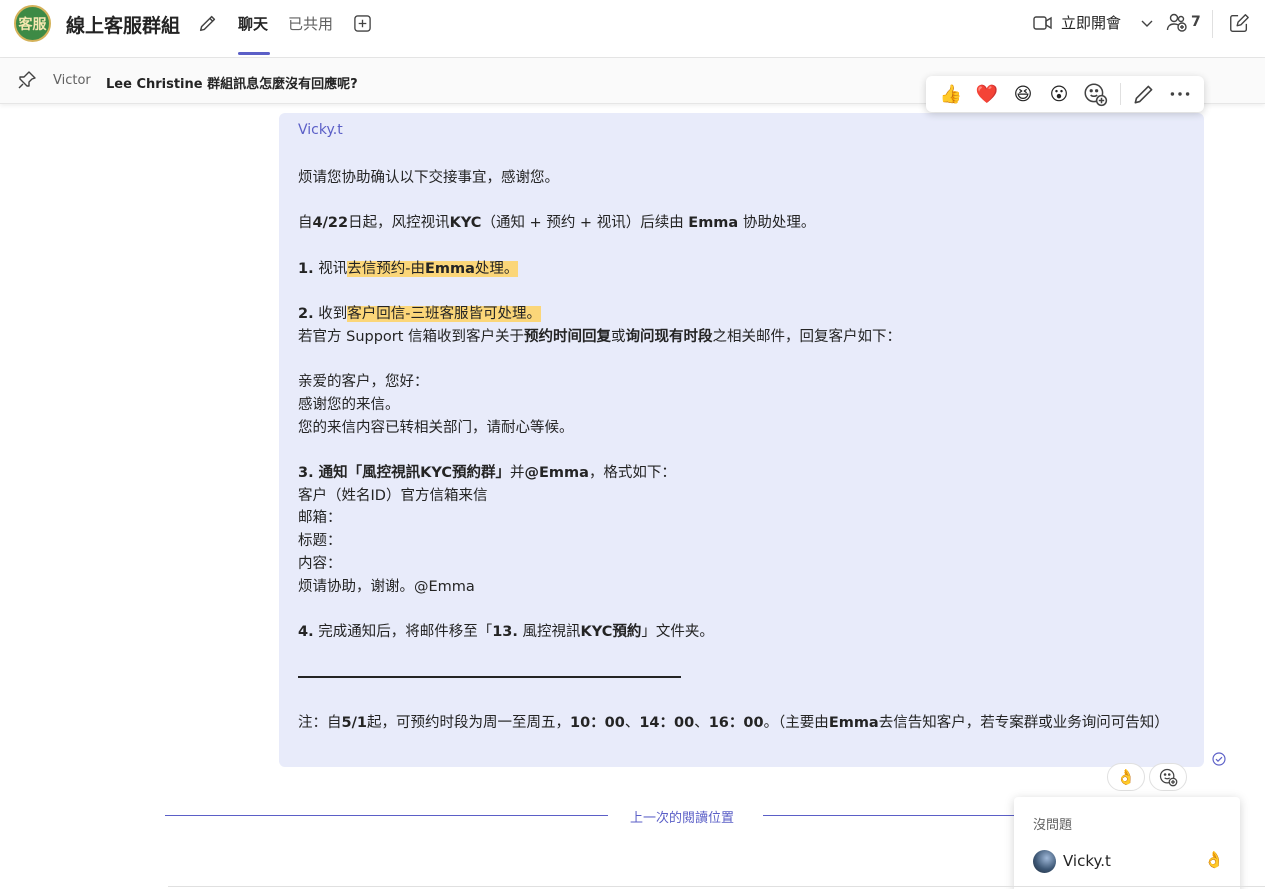 The image size is (1265, 889). I want to click on highlight: 客户回信-三班客服皆可处理。, so click(444, 314).